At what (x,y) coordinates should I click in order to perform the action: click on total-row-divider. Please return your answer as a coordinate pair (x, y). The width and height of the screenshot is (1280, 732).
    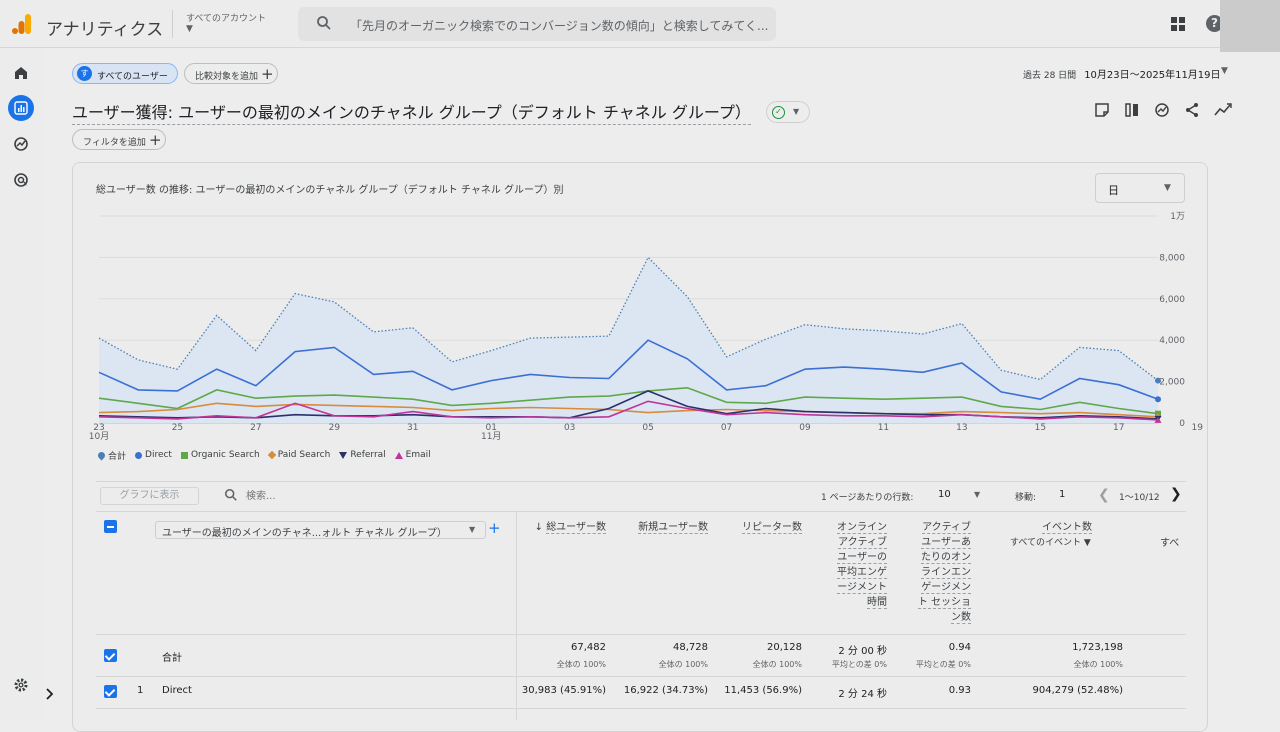
    Looking at the image, I should click on (641, 634).